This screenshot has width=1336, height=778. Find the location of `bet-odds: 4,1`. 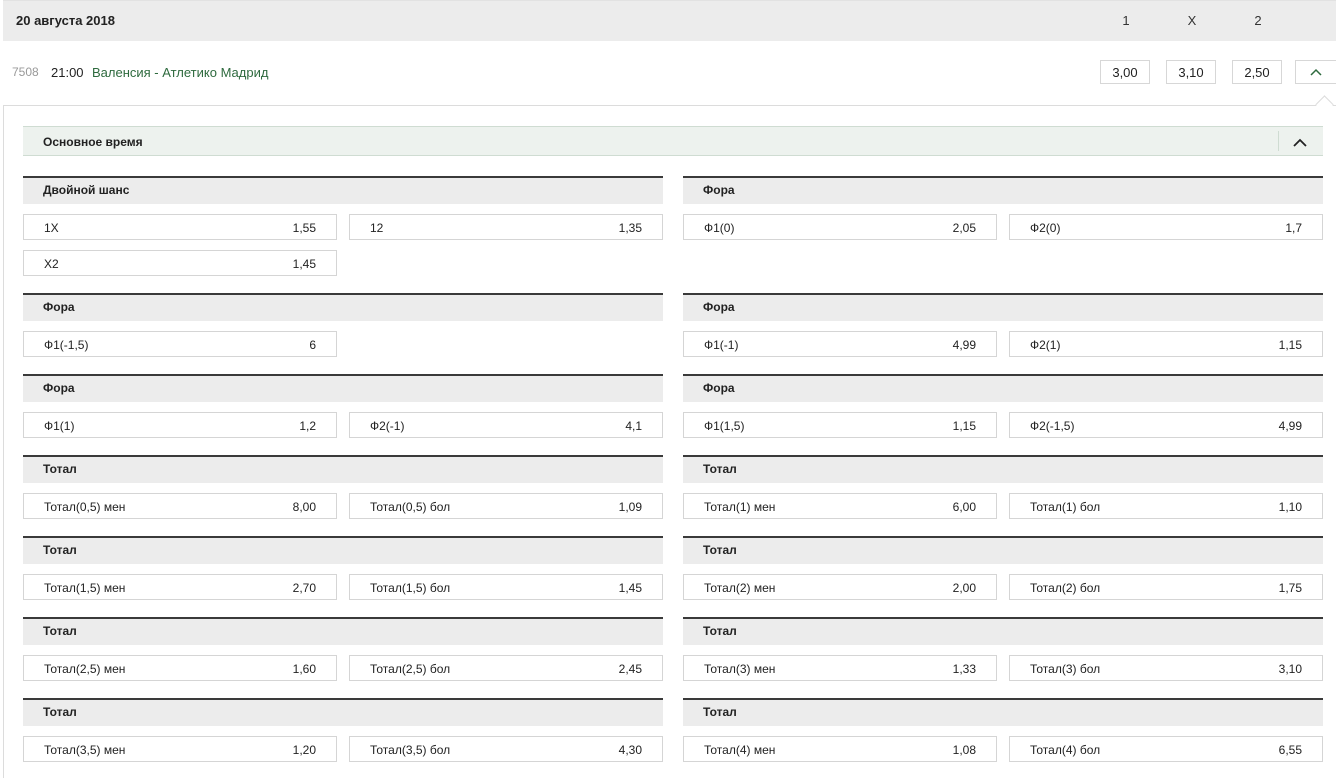

bet-odds: 4,1 is located at coordinates (633, 426).